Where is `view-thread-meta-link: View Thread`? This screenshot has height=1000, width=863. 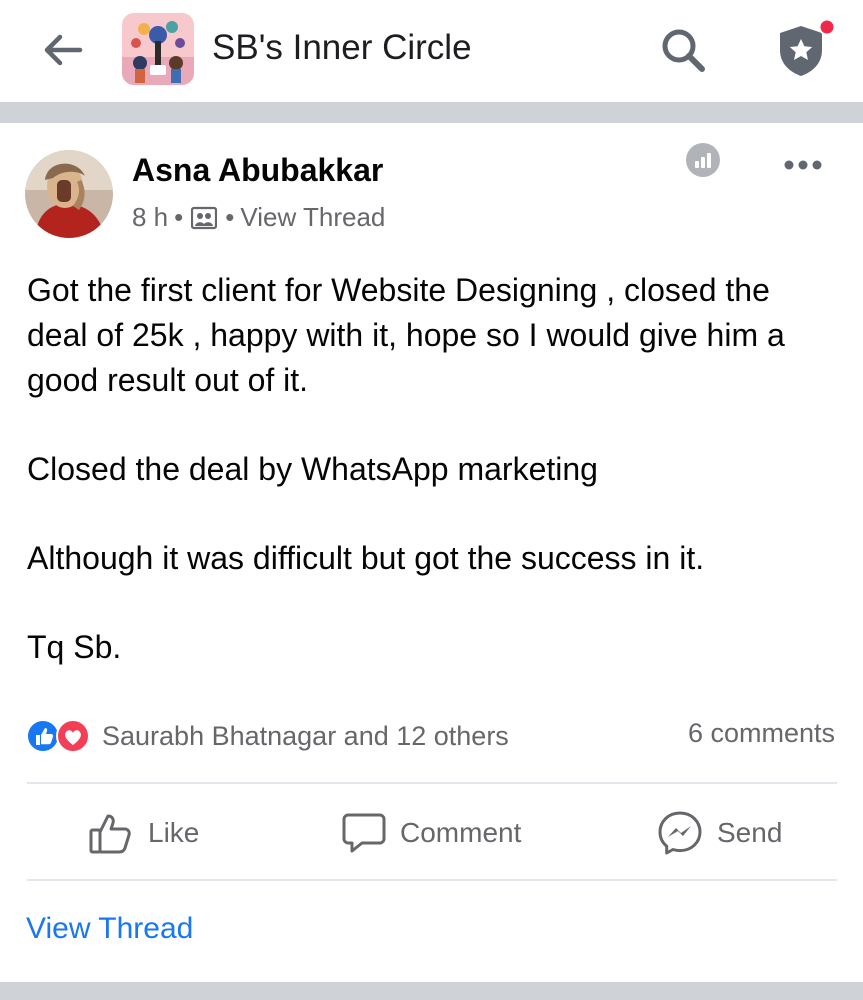 view-thread-meta-link: View Thread is located at coordinates (312, 217).